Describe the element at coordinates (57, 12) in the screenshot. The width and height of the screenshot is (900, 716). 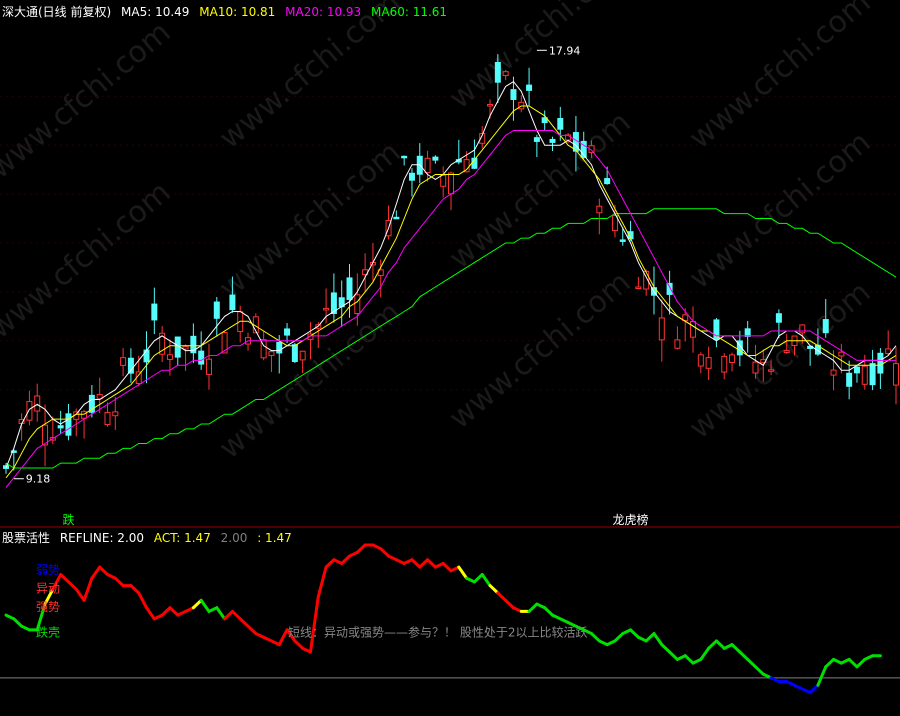
I see `stock-title: 深大通(日线 前复权)` at that location.